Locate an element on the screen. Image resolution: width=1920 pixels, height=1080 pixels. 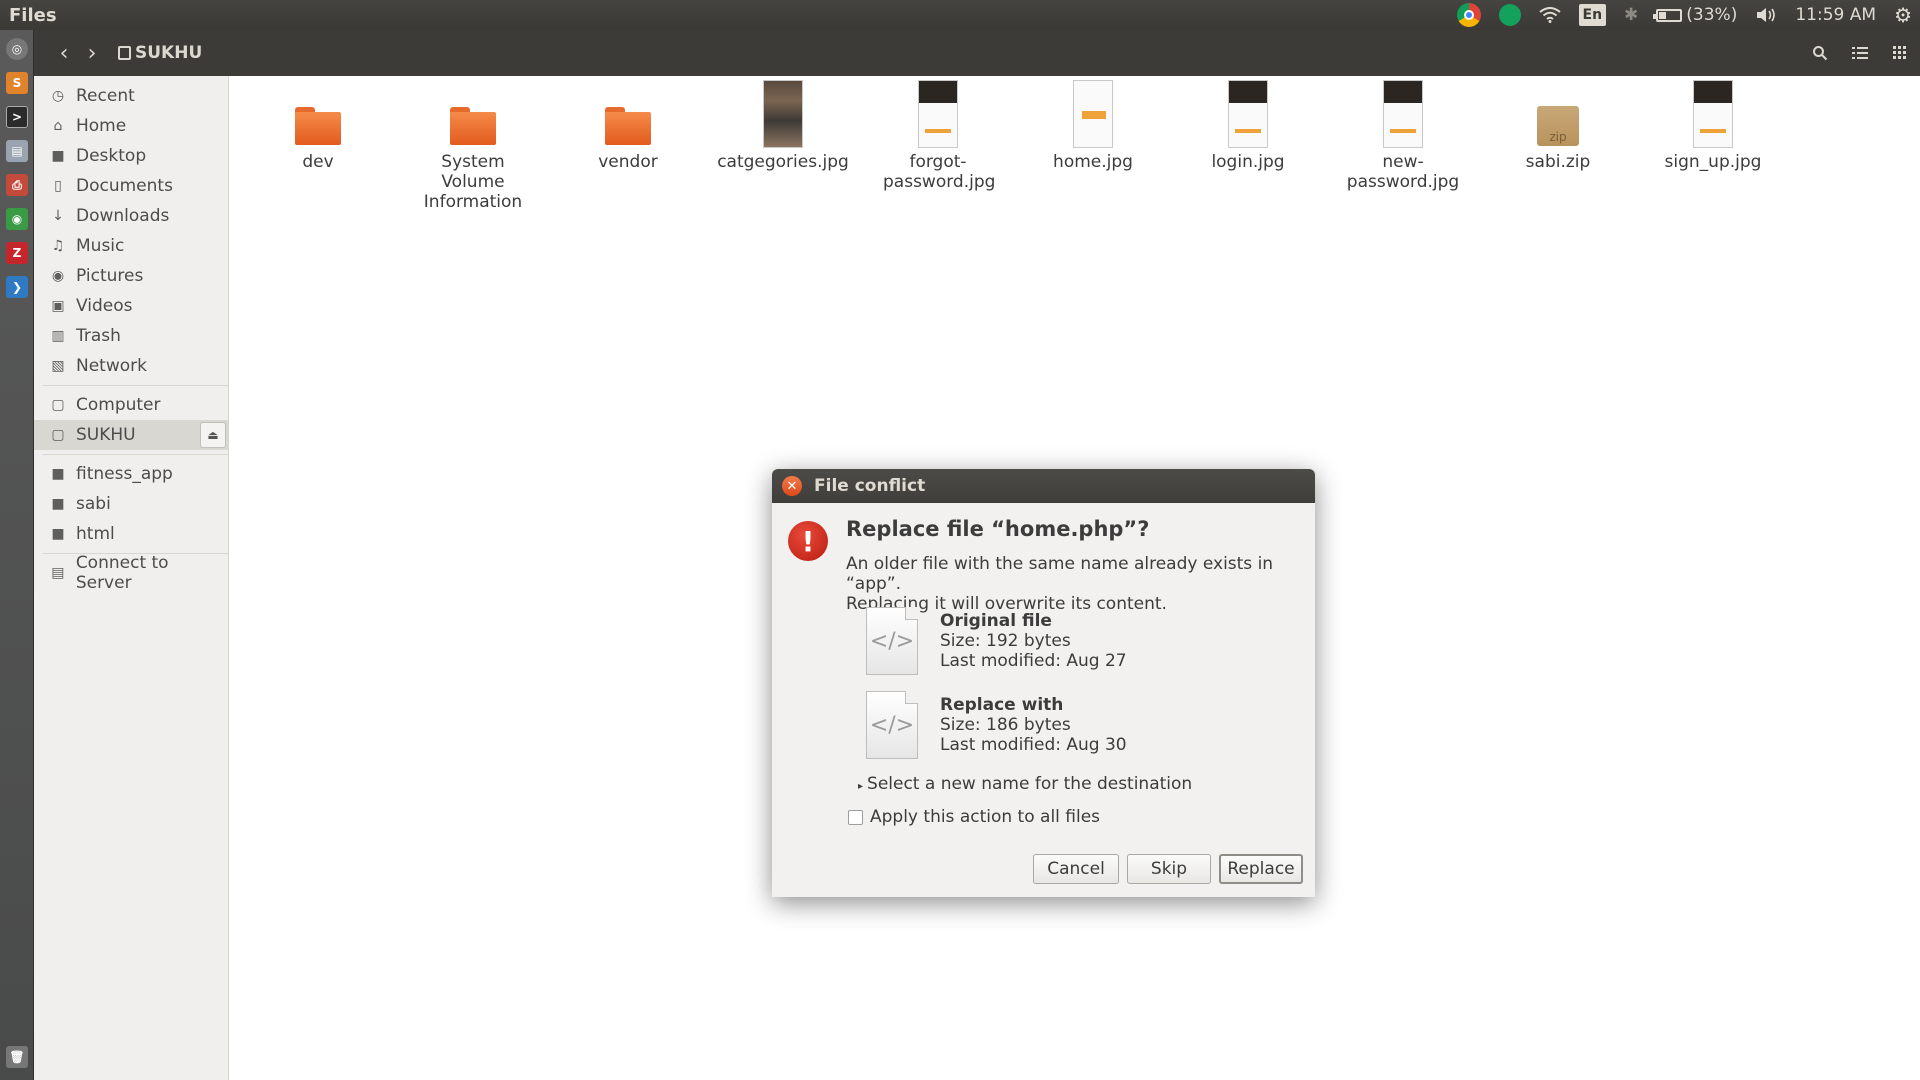
sidebar-item-music: ♫ Music is located at coordinates (131, 246).